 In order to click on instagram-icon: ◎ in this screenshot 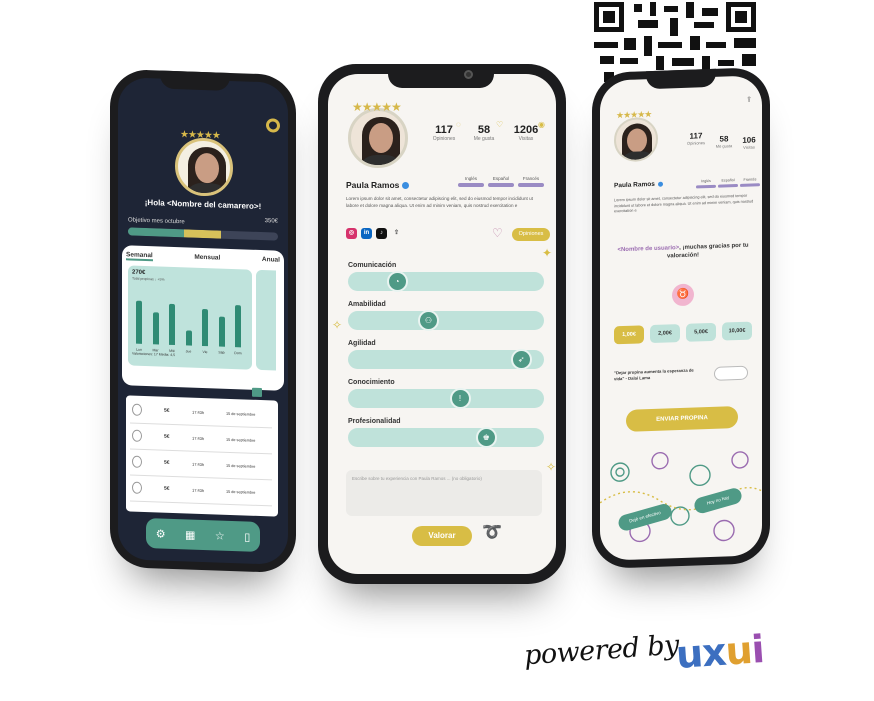, I will do `click(351, 233)`.